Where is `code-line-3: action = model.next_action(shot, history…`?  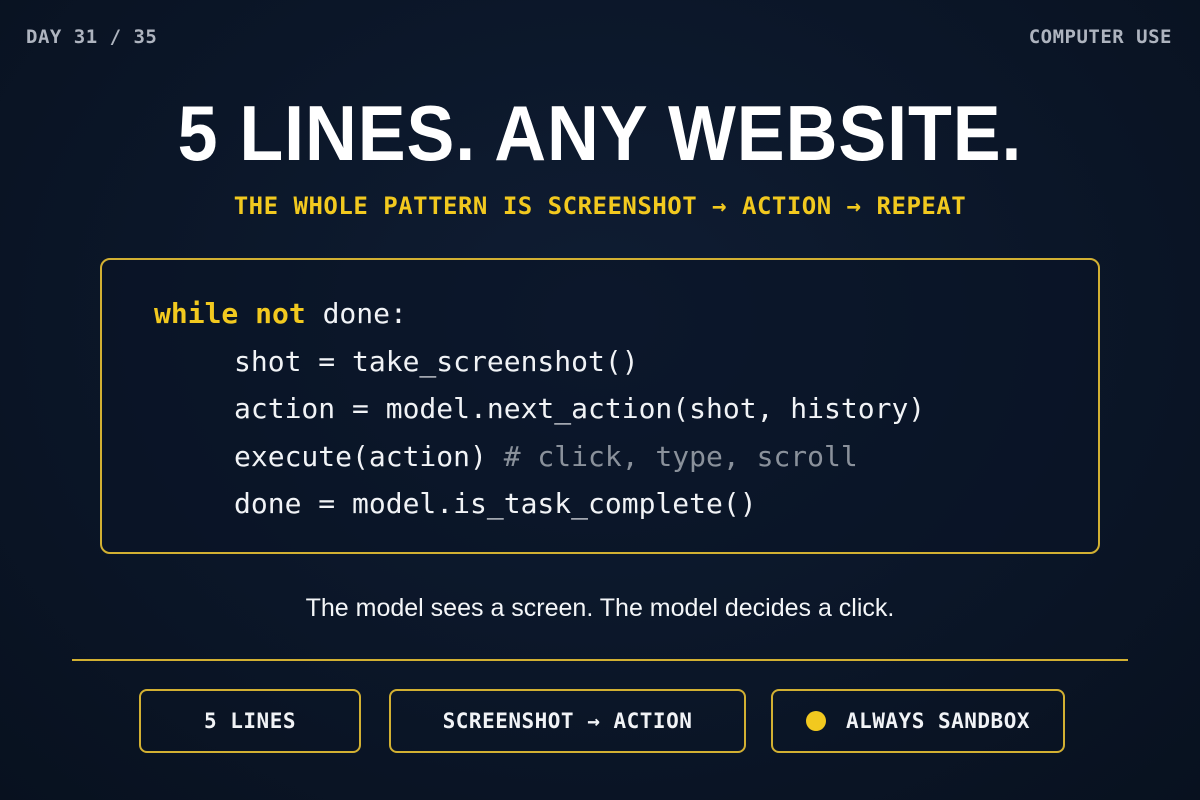
code-line-3: action = model.next_action(shot, history… is located at coordinates (580, 408).